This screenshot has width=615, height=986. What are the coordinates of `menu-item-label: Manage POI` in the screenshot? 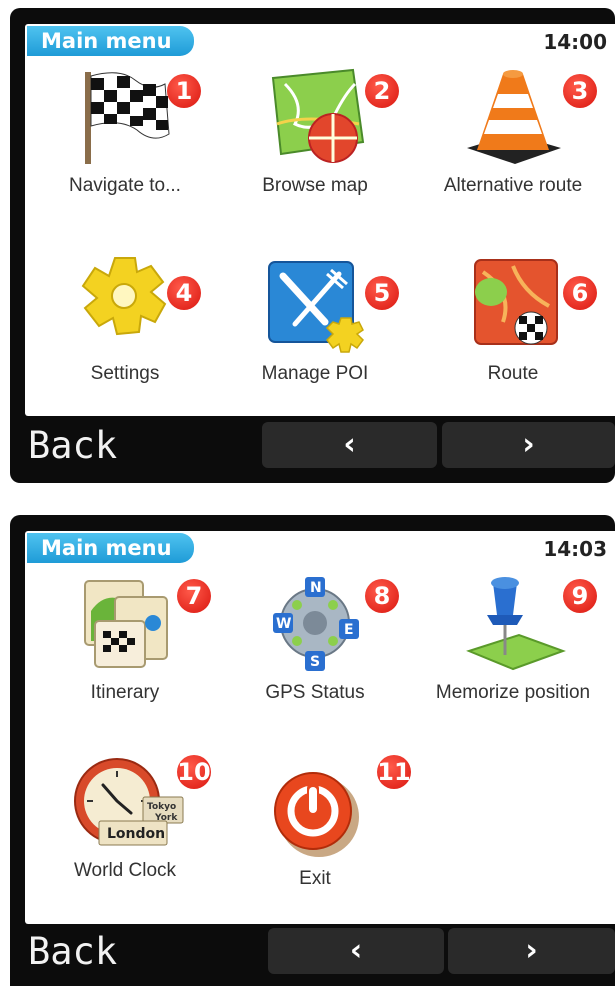 It's located at (315, 373).